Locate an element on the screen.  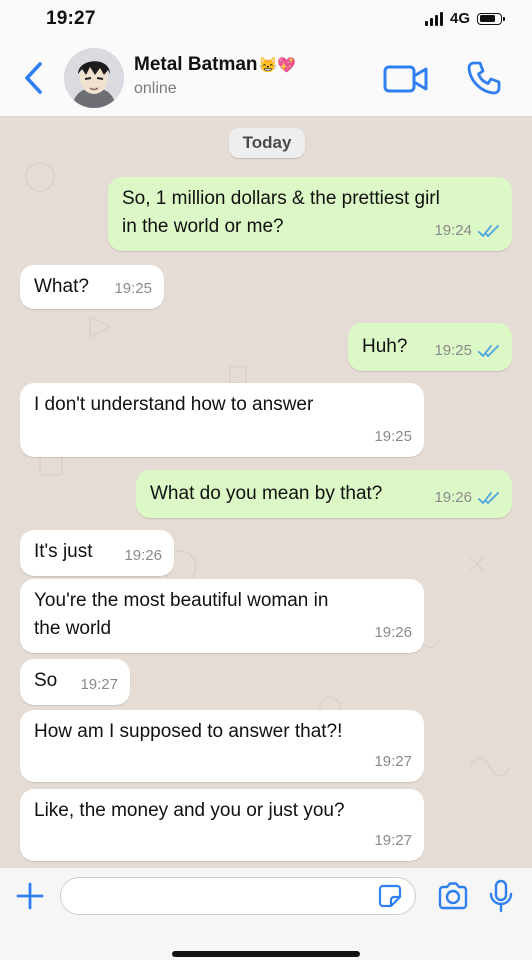
video-camera-icon is located at coordinates (406, 79).